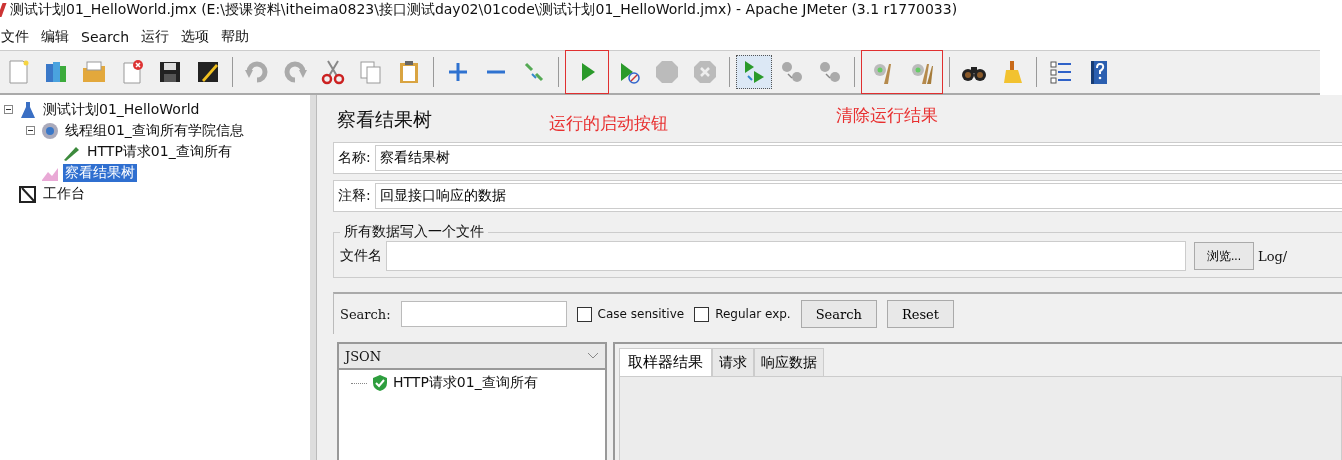 Image resolution: width=1342 pixels, height=460 pixels. What do you see at coordinates (484, 10) in the screenshot?
I see `window-title: 测试计划01_HelloWorld.jmx (E:\授课资料\itheima0823\接口测试day02\01code\测试计划01_HelloWorld.jmx) - Apache JMeter (3.1 r1770033)` at bounding box center [484, 10].